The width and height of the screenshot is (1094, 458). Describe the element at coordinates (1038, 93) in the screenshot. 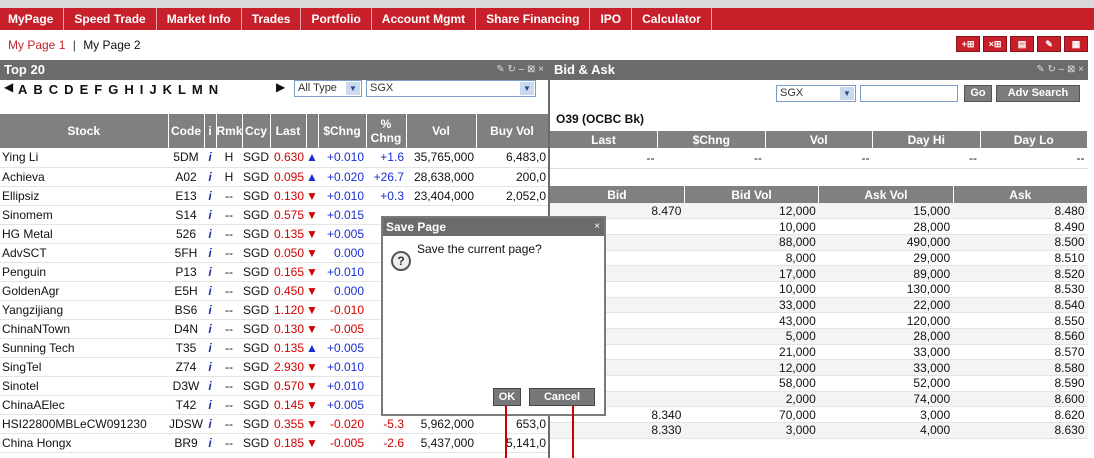

I see `adv-search-button: Adv Search` at that location.